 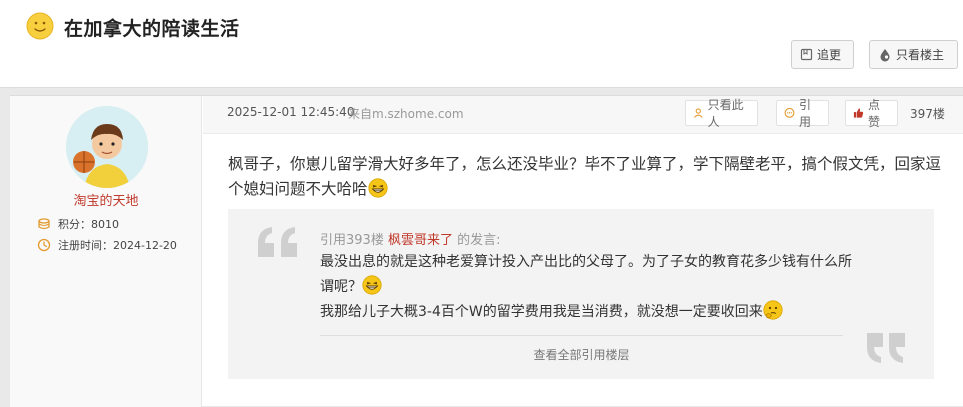 I want to click on like-label: 点赞, so click(x=874, y=113).